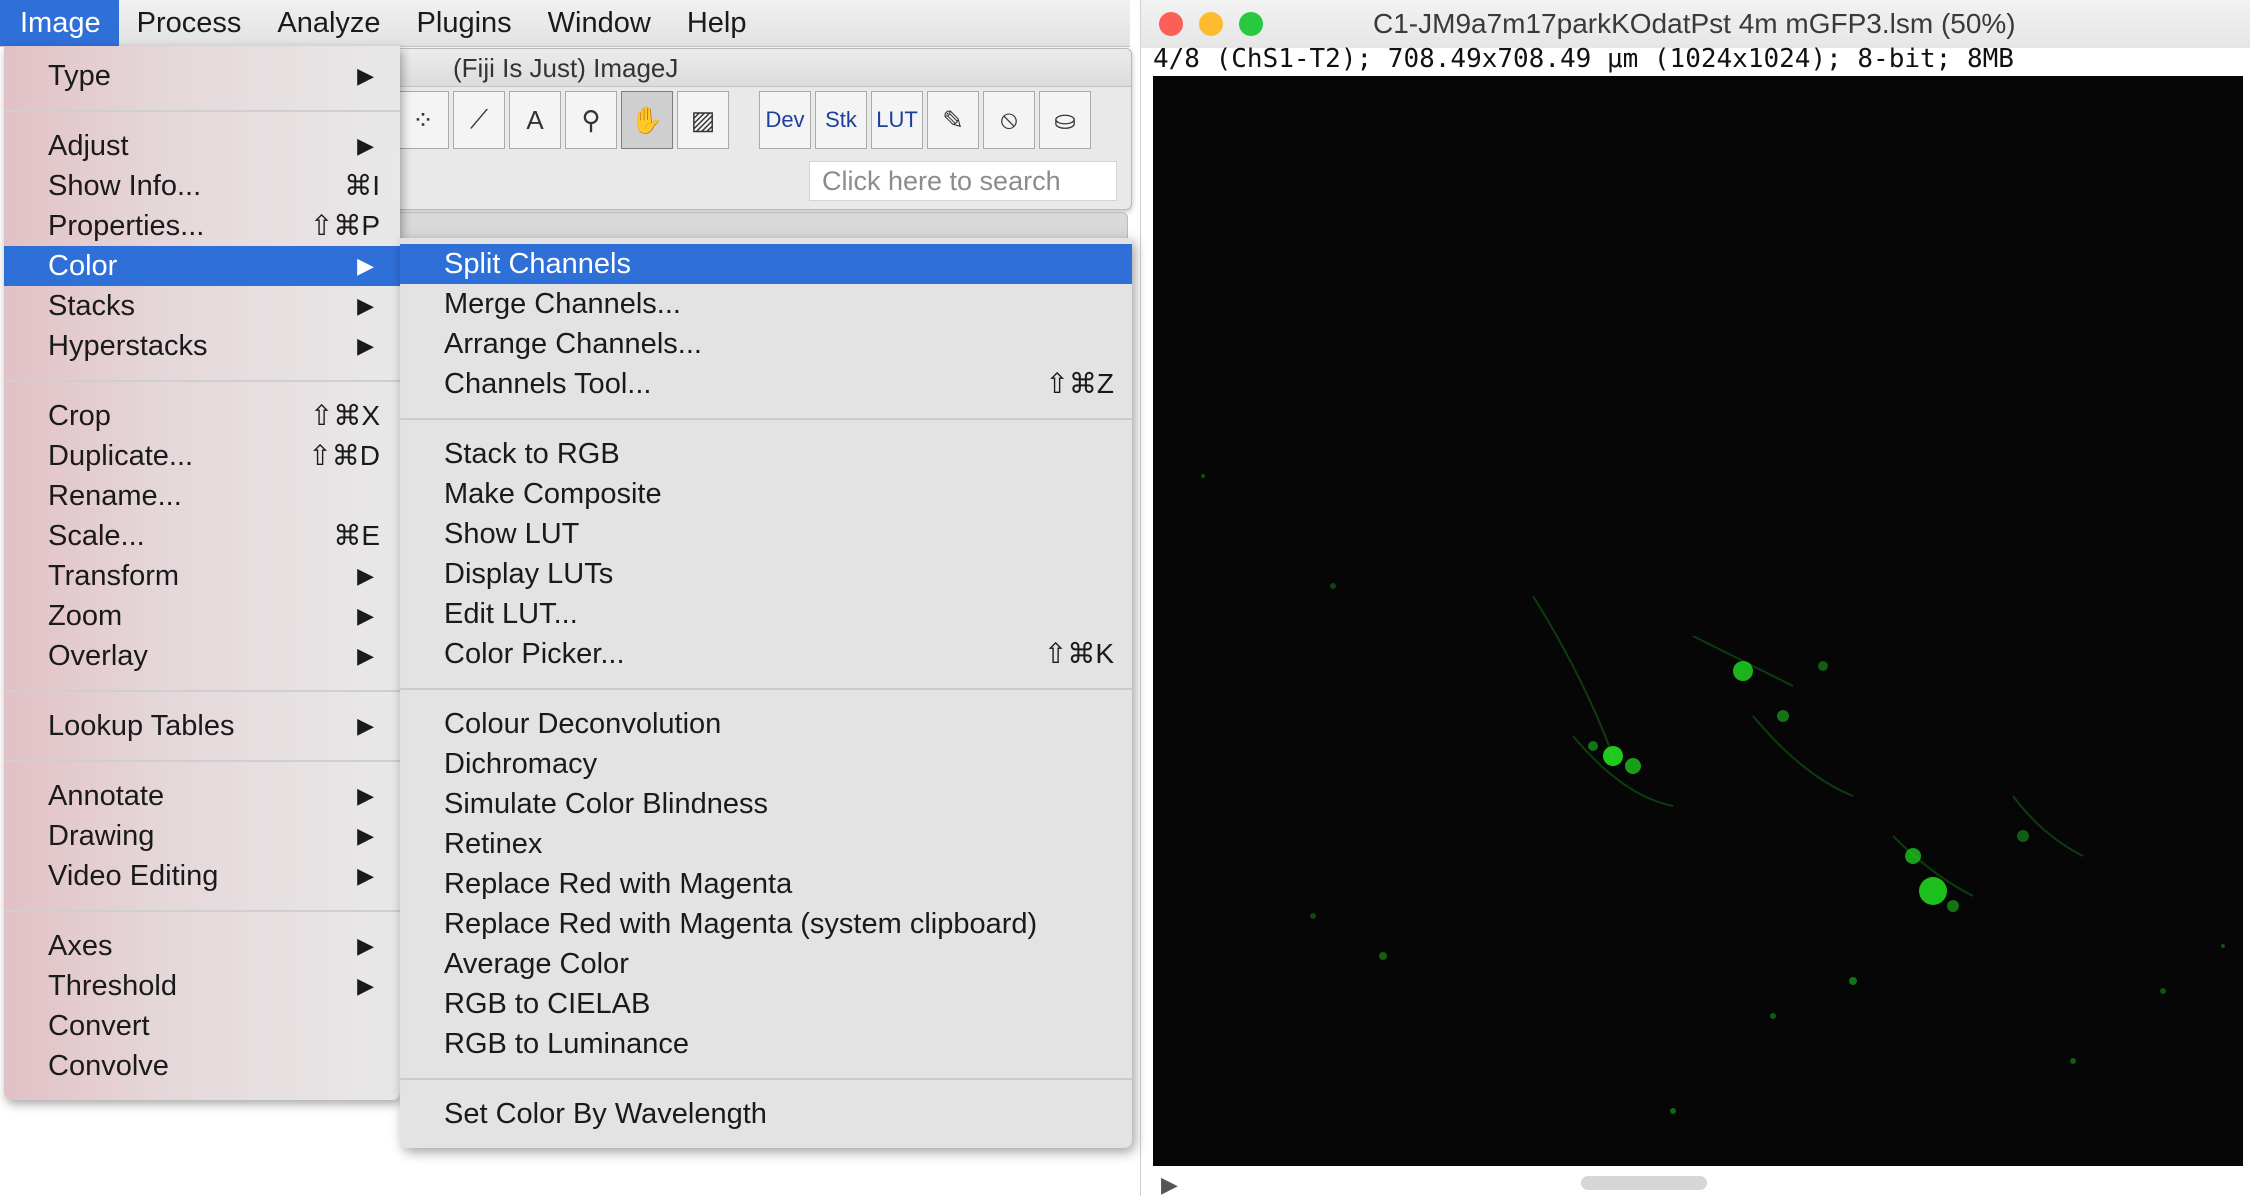 The width and height of the screenshot is (2250, 1198). I want to click on menu-item-display-luts: Display LUTs, so click(766, 574).